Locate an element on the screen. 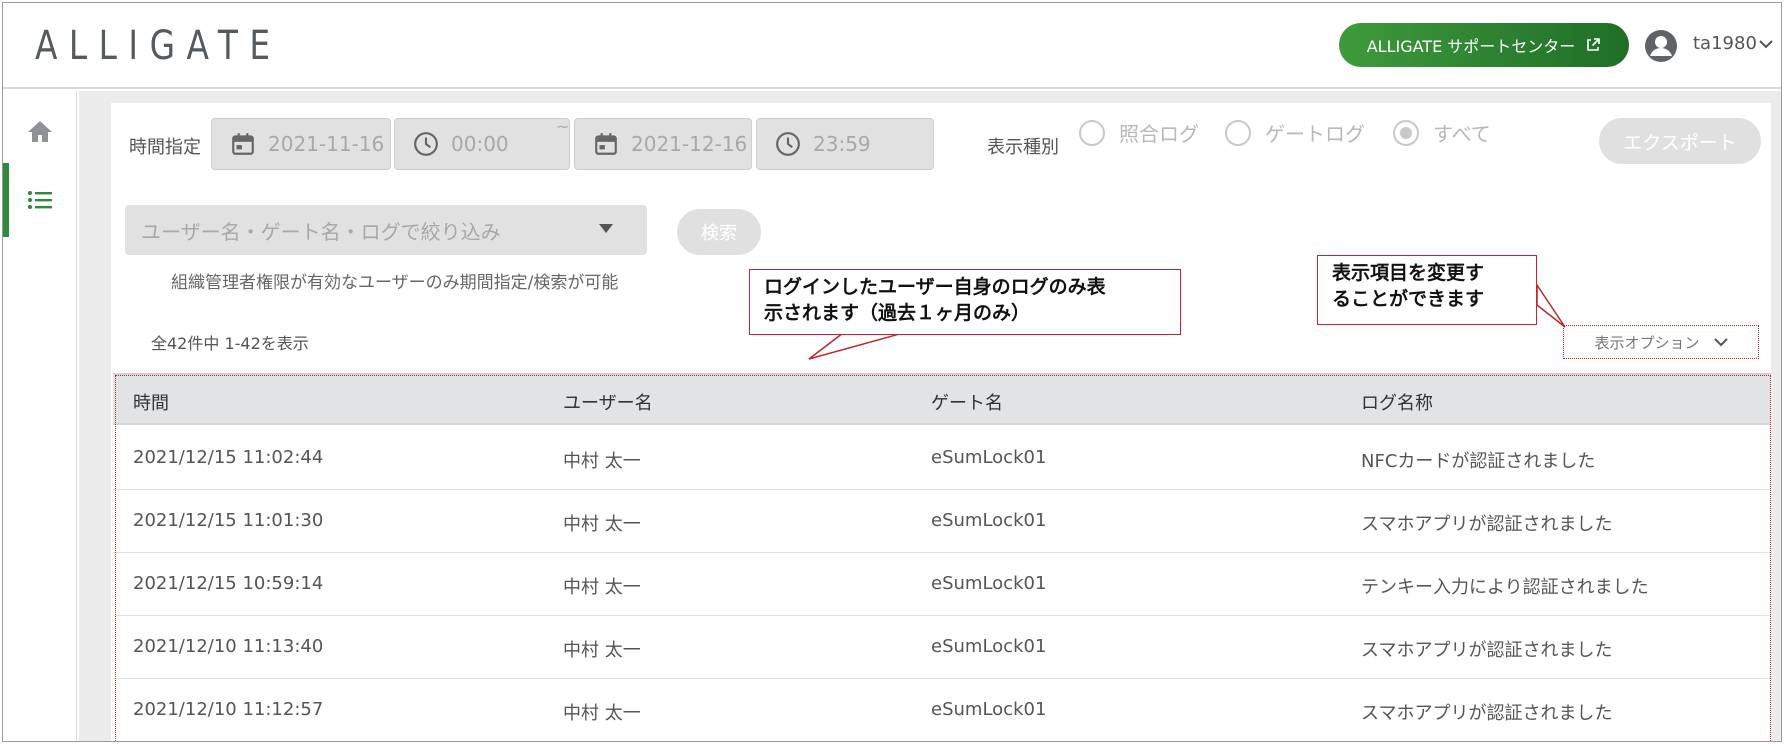 Image resolution: width=1784 pixels, height=744 pixels. cell-time: 2021/12/15 11:02:44 is located at coordinates (228, 457).